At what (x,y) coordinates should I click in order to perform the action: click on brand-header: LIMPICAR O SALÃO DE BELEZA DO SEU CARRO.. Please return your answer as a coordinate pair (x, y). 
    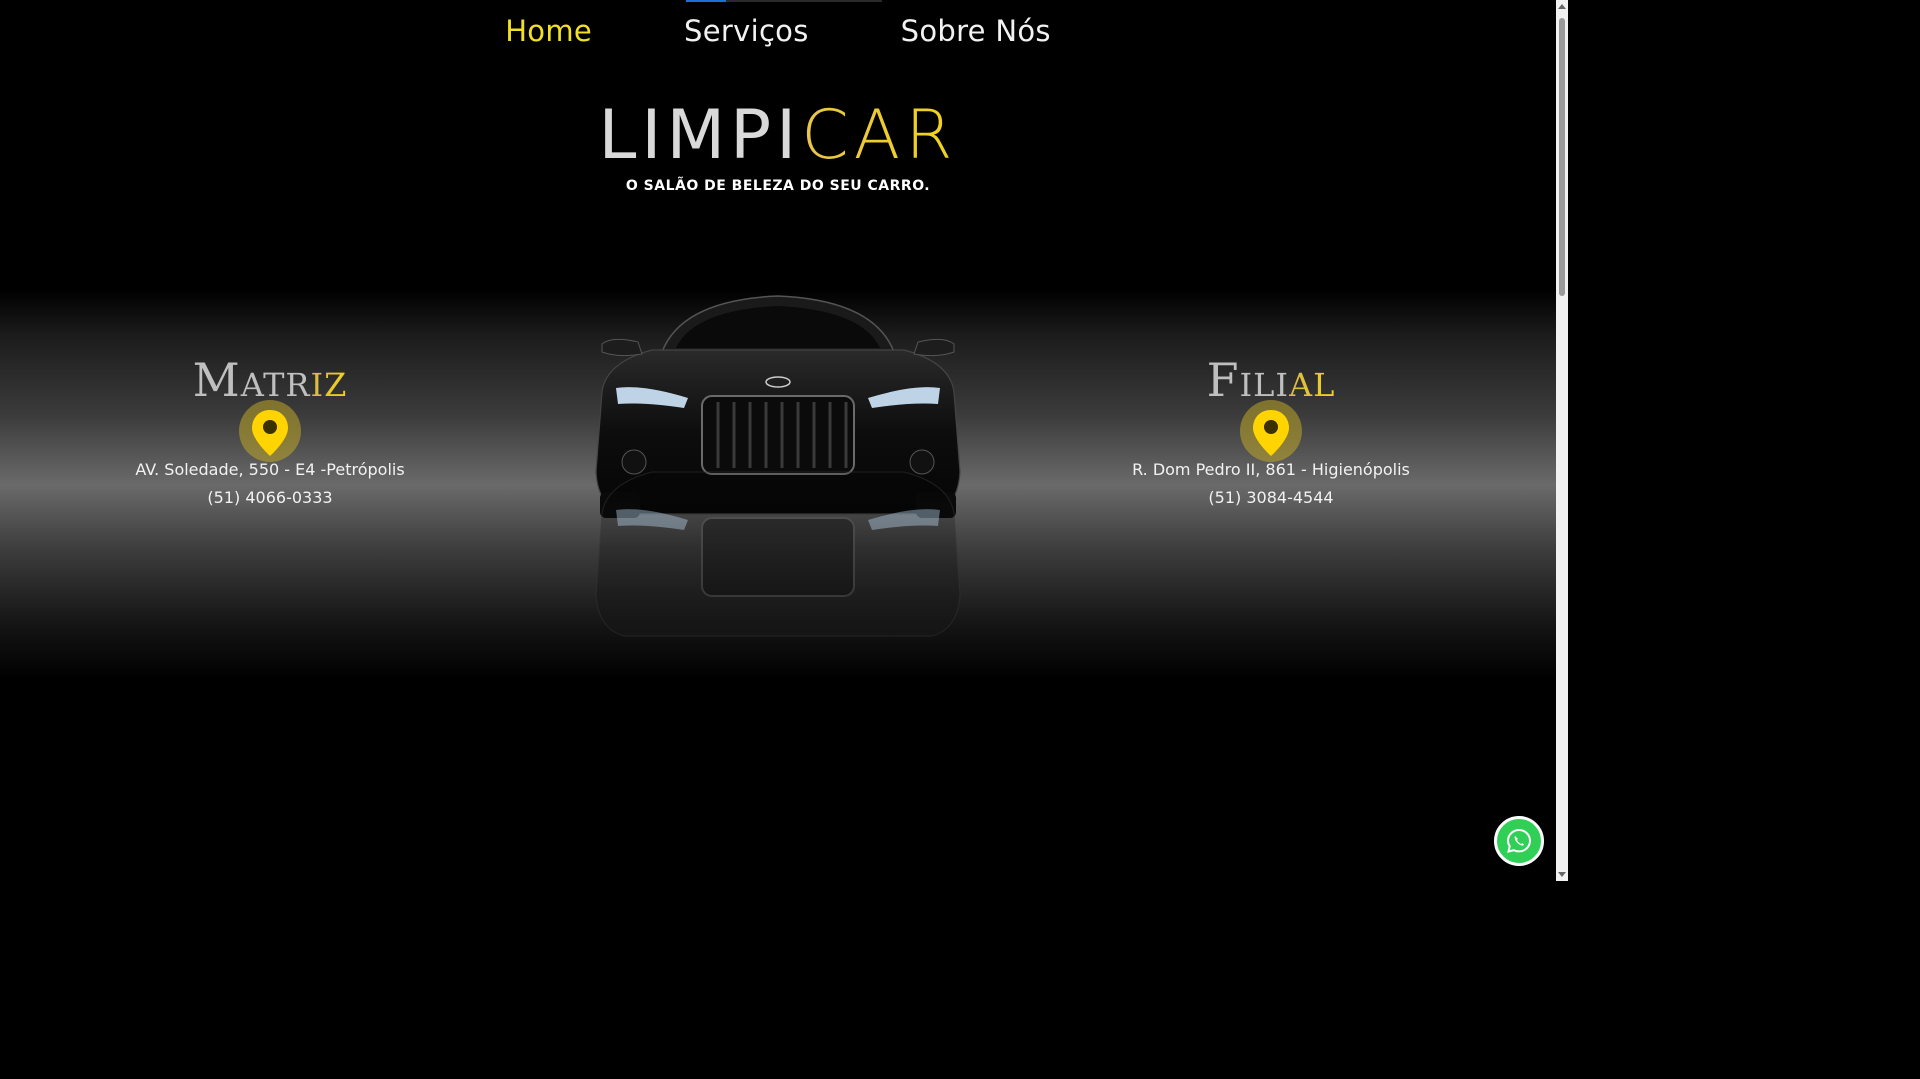
    Looking at the image, I should click on (778, 145).